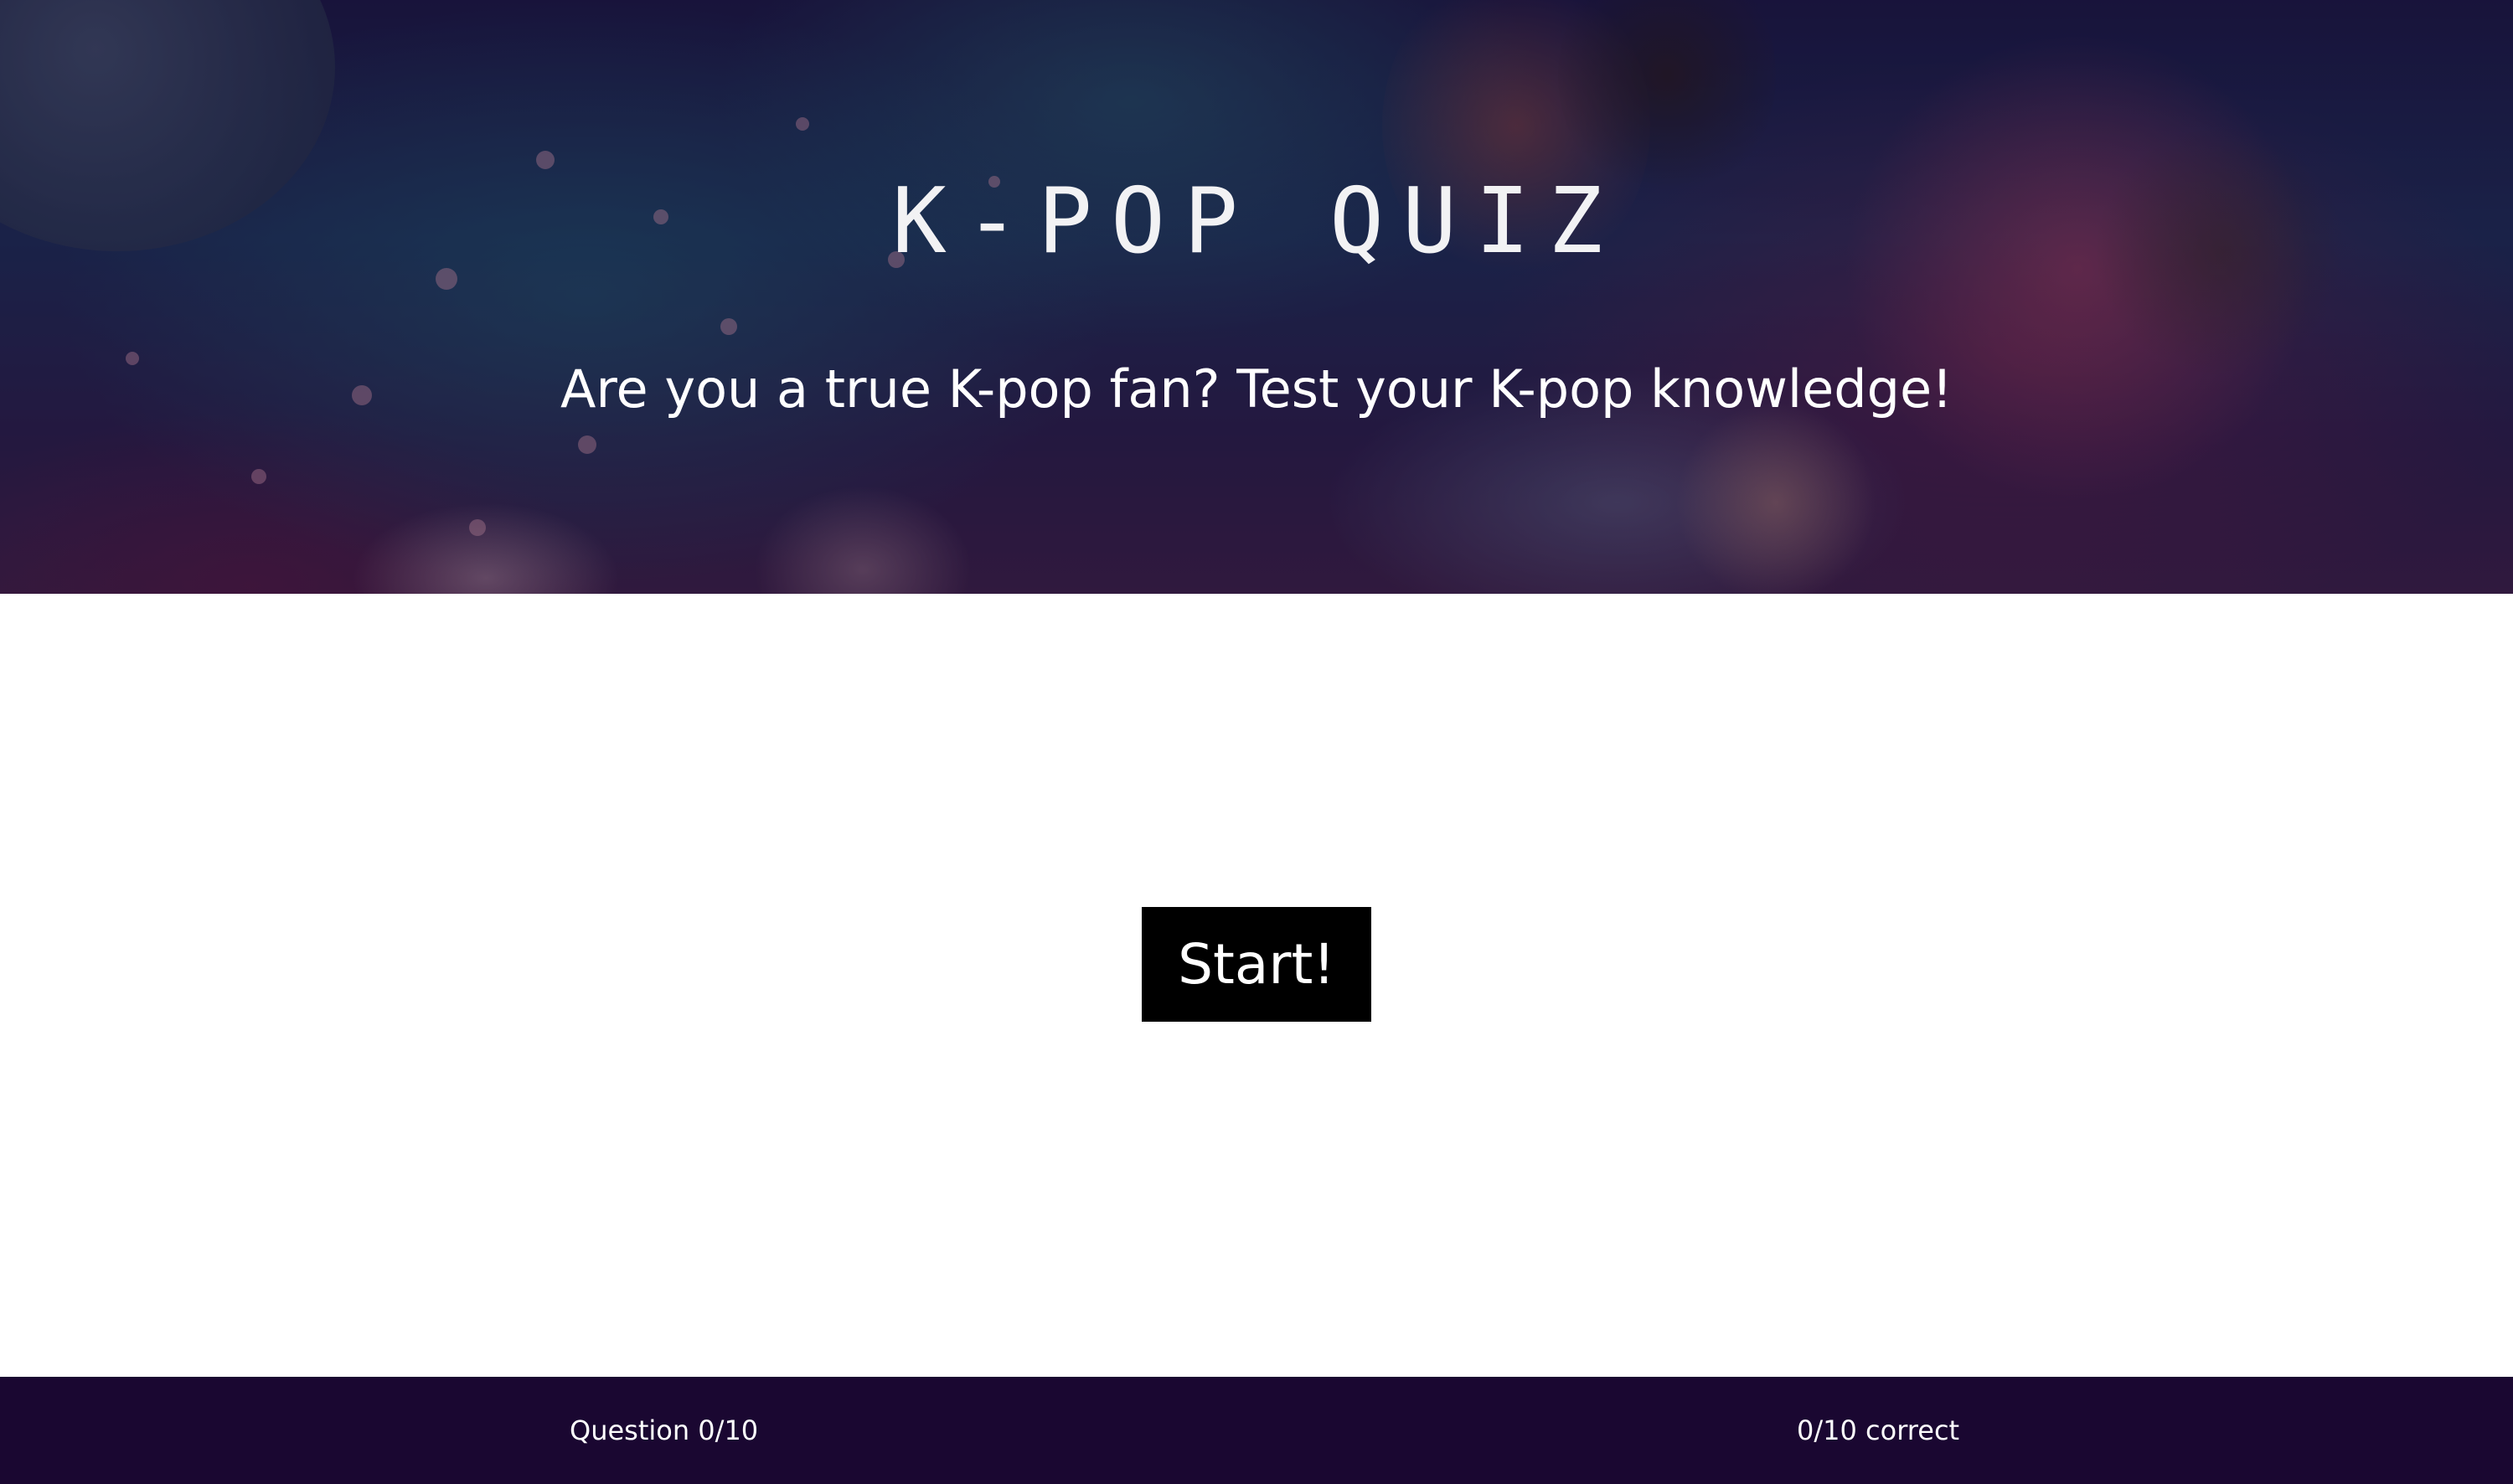  What do you see at coordinates (664, 1430) in the screenshot?
I see `question-progress: Question 0/10` at bounding box center [664, 1430].